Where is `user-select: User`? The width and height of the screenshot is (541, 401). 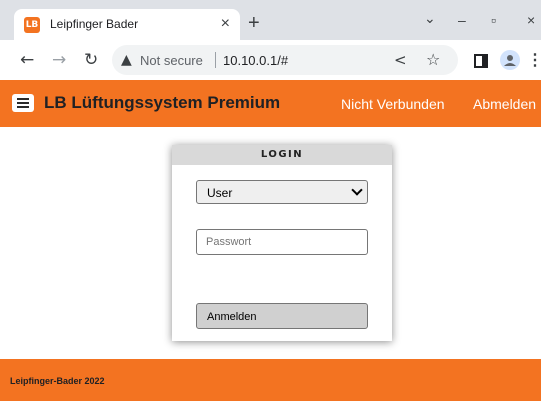
user-select: User is located at coordinates (282, 192).